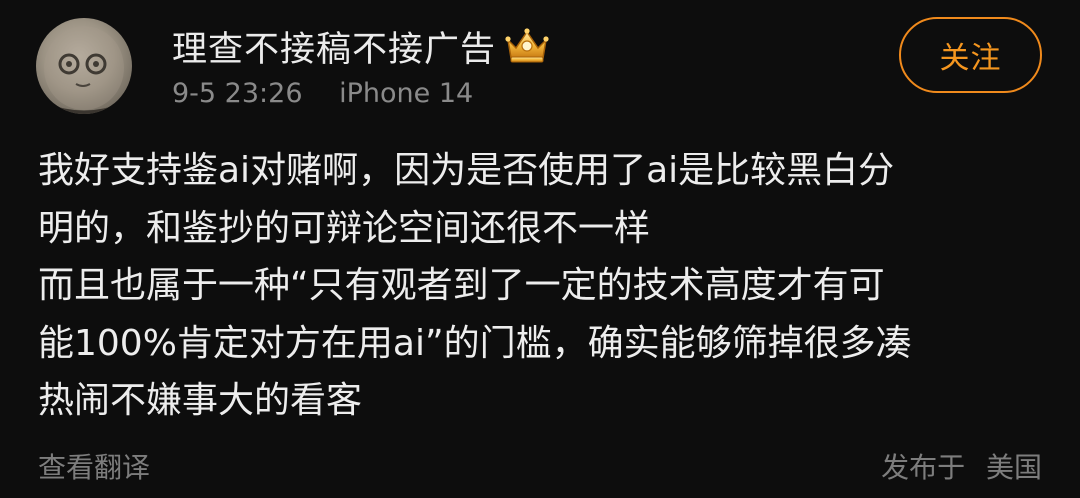 This screenshot has height=498, width=1080. I want to click on author-row: 理查不接稿不接广告, so click(361, 46).